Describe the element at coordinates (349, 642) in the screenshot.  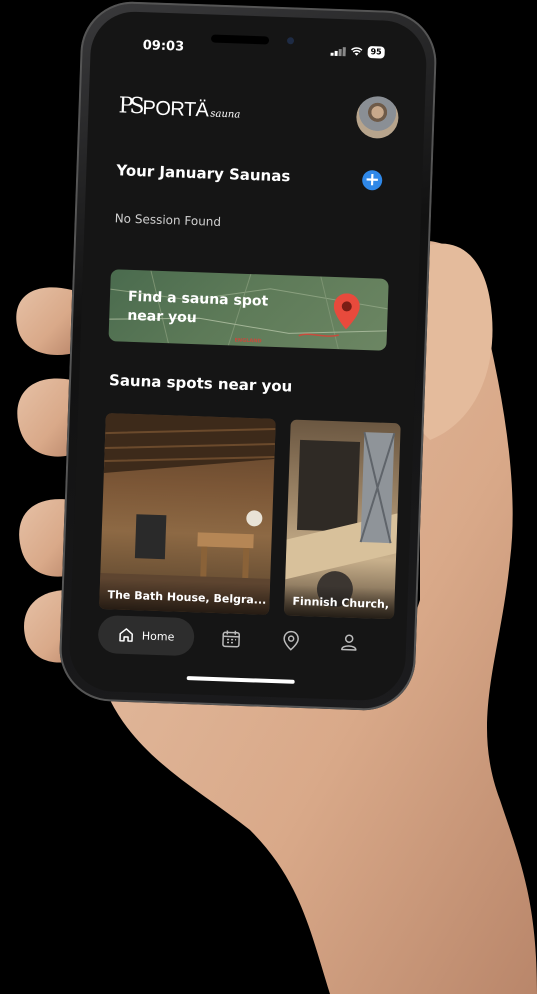
I see `profile-icon` at that location.